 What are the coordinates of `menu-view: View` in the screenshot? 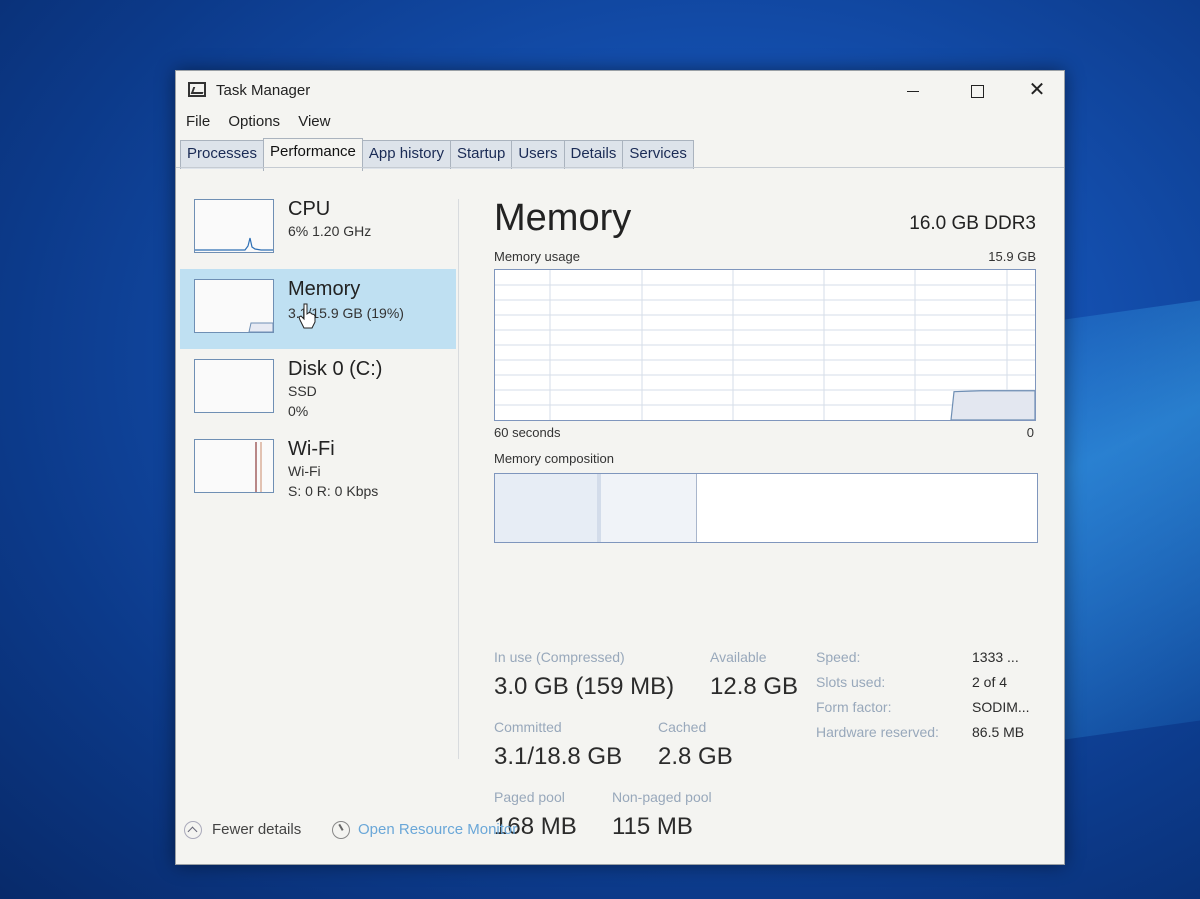 It's located at (314, 121).